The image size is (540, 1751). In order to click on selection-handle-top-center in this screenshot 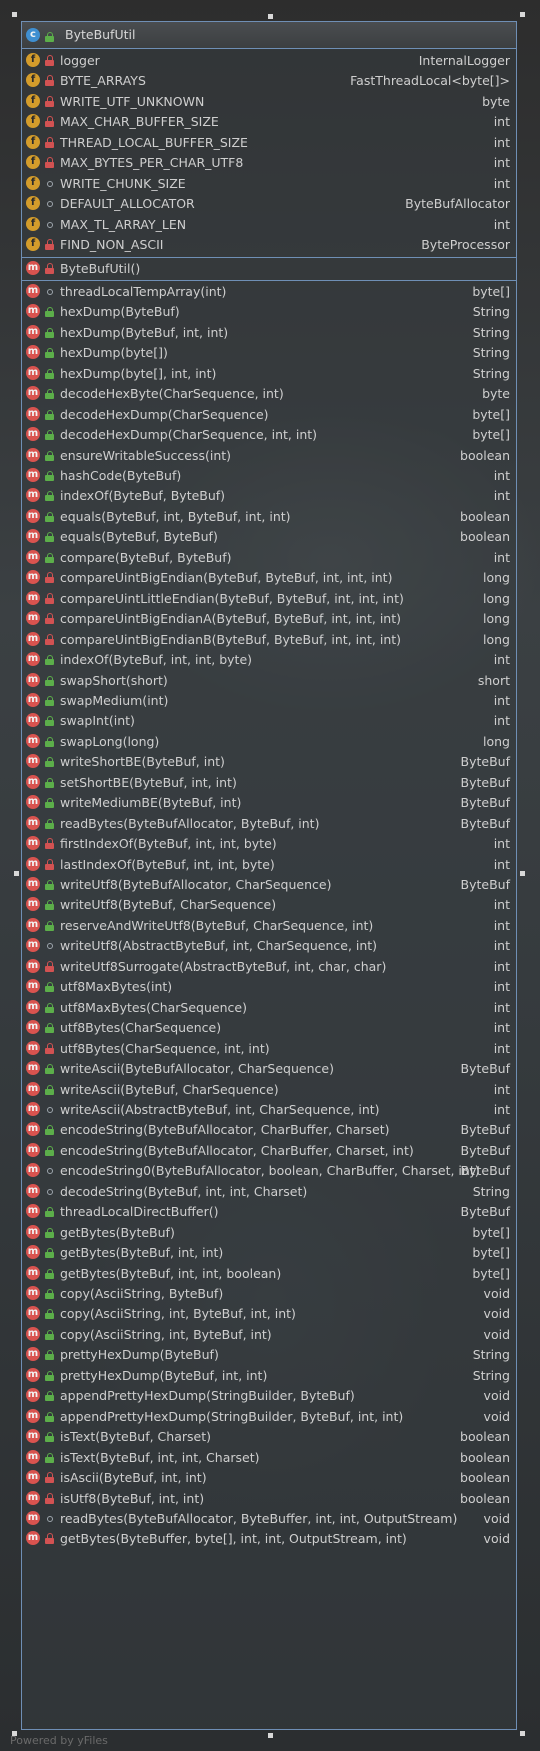, I will do `click(270, 16)`.